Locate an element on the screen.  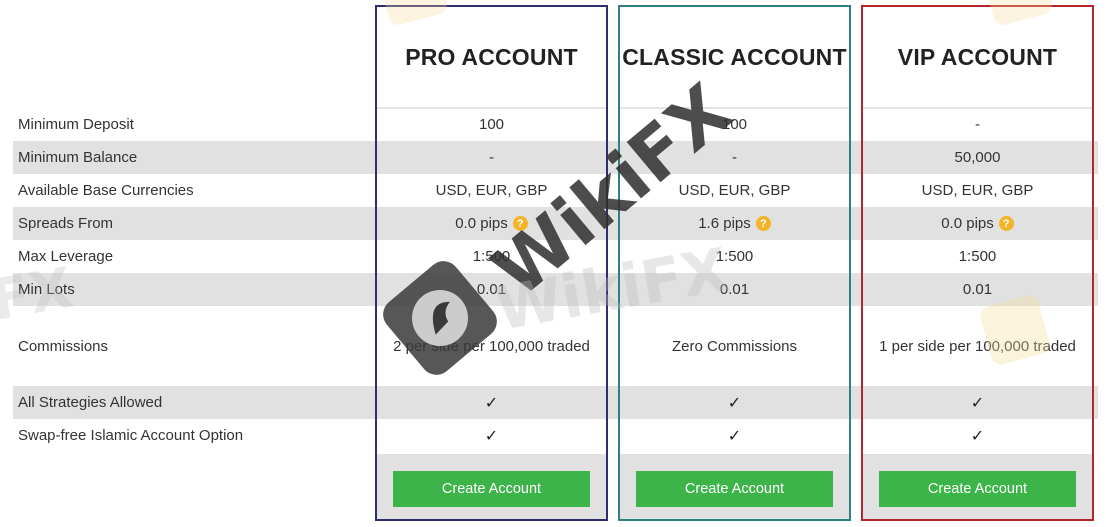
label-commissions: Commissions is located at coordinates (63, 346).